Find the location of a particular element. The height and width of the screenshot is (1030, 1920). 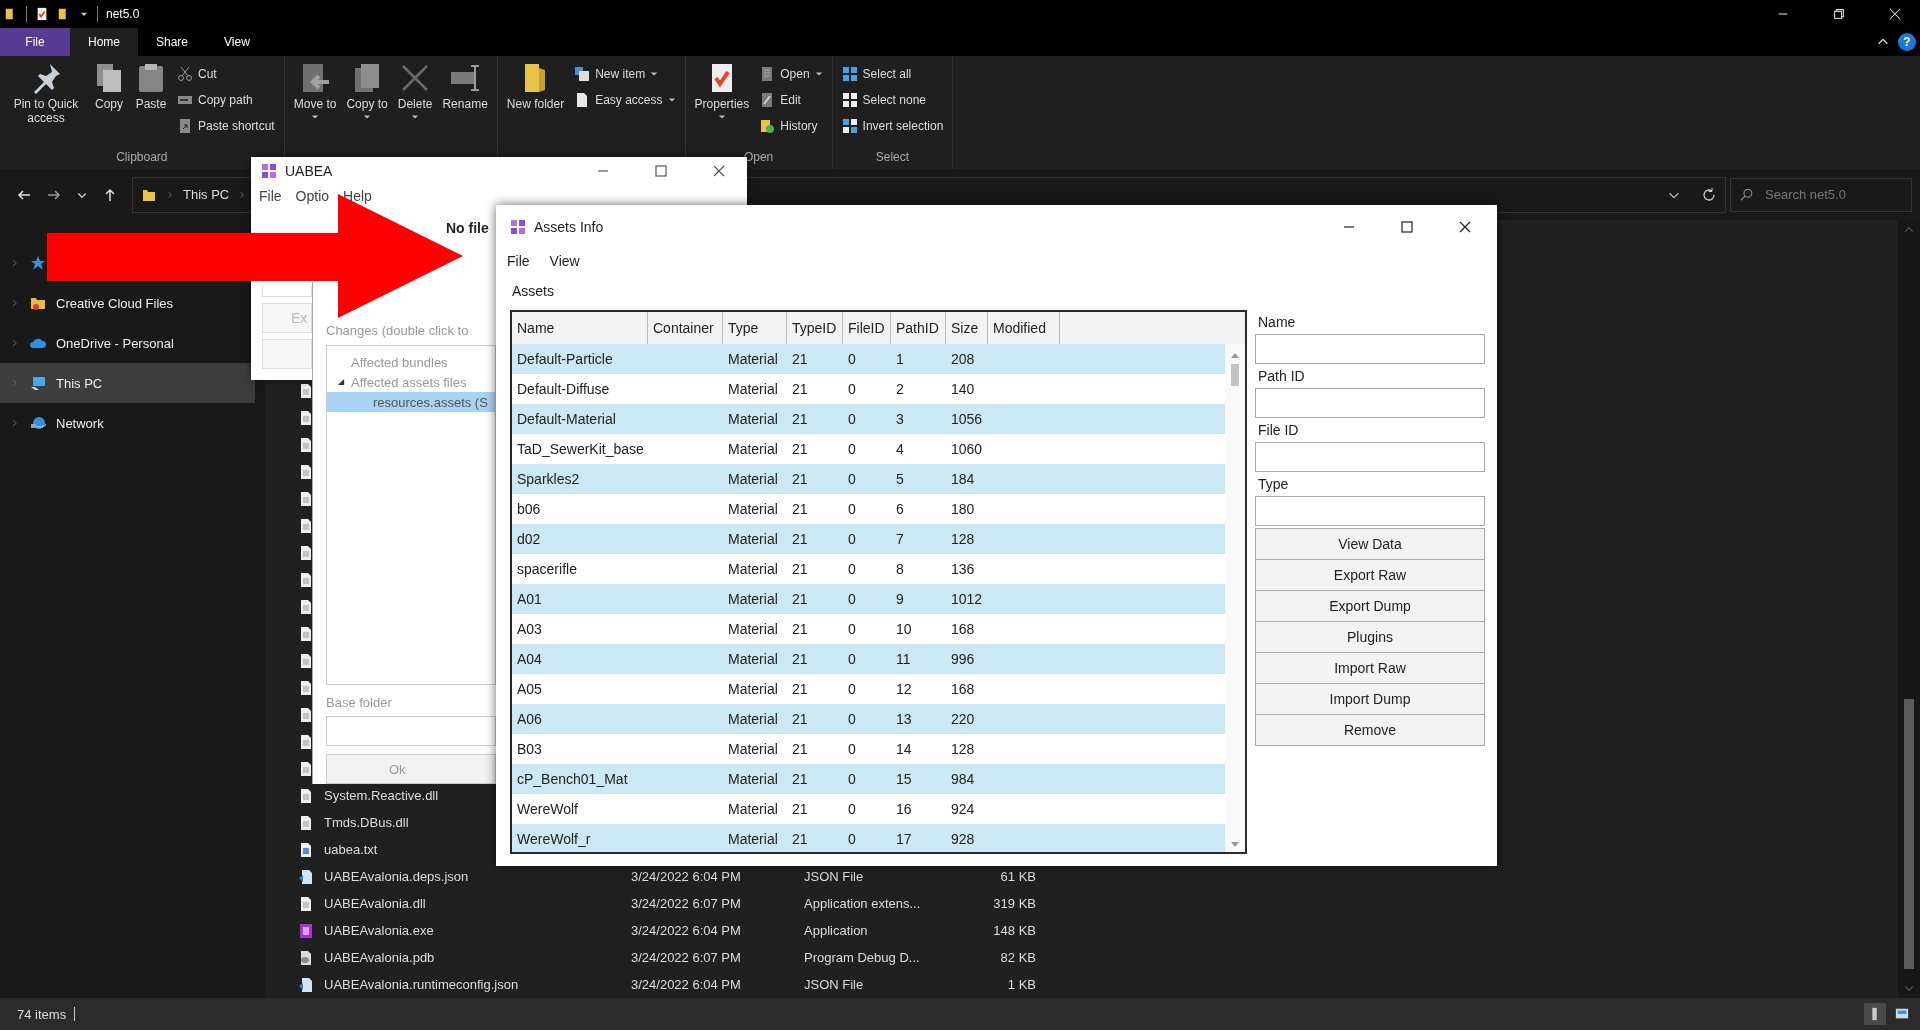

action-button: Remove is located at coordinates (1370, 730).